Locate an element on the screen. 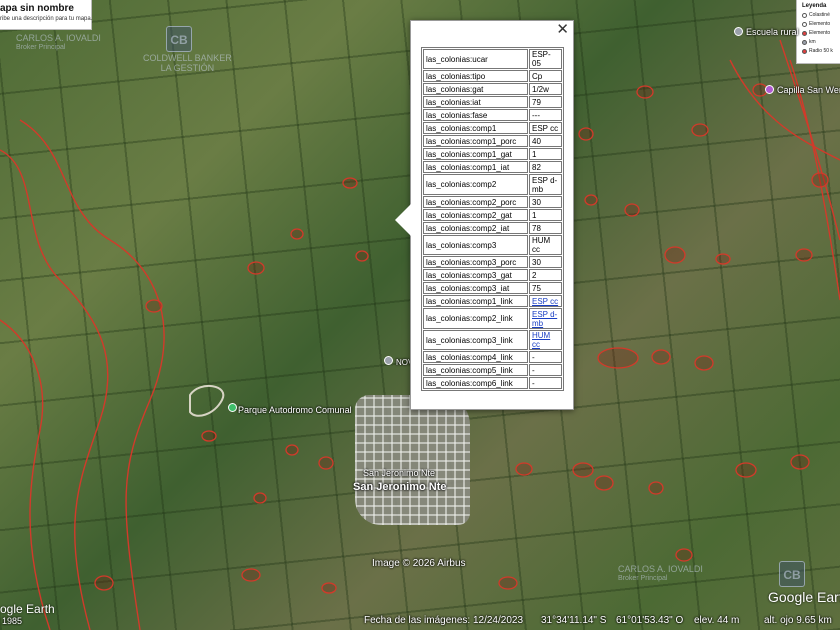 This screenshot has height=630, width=840. close-icon: ✕ is located at coordinates (562, 30).